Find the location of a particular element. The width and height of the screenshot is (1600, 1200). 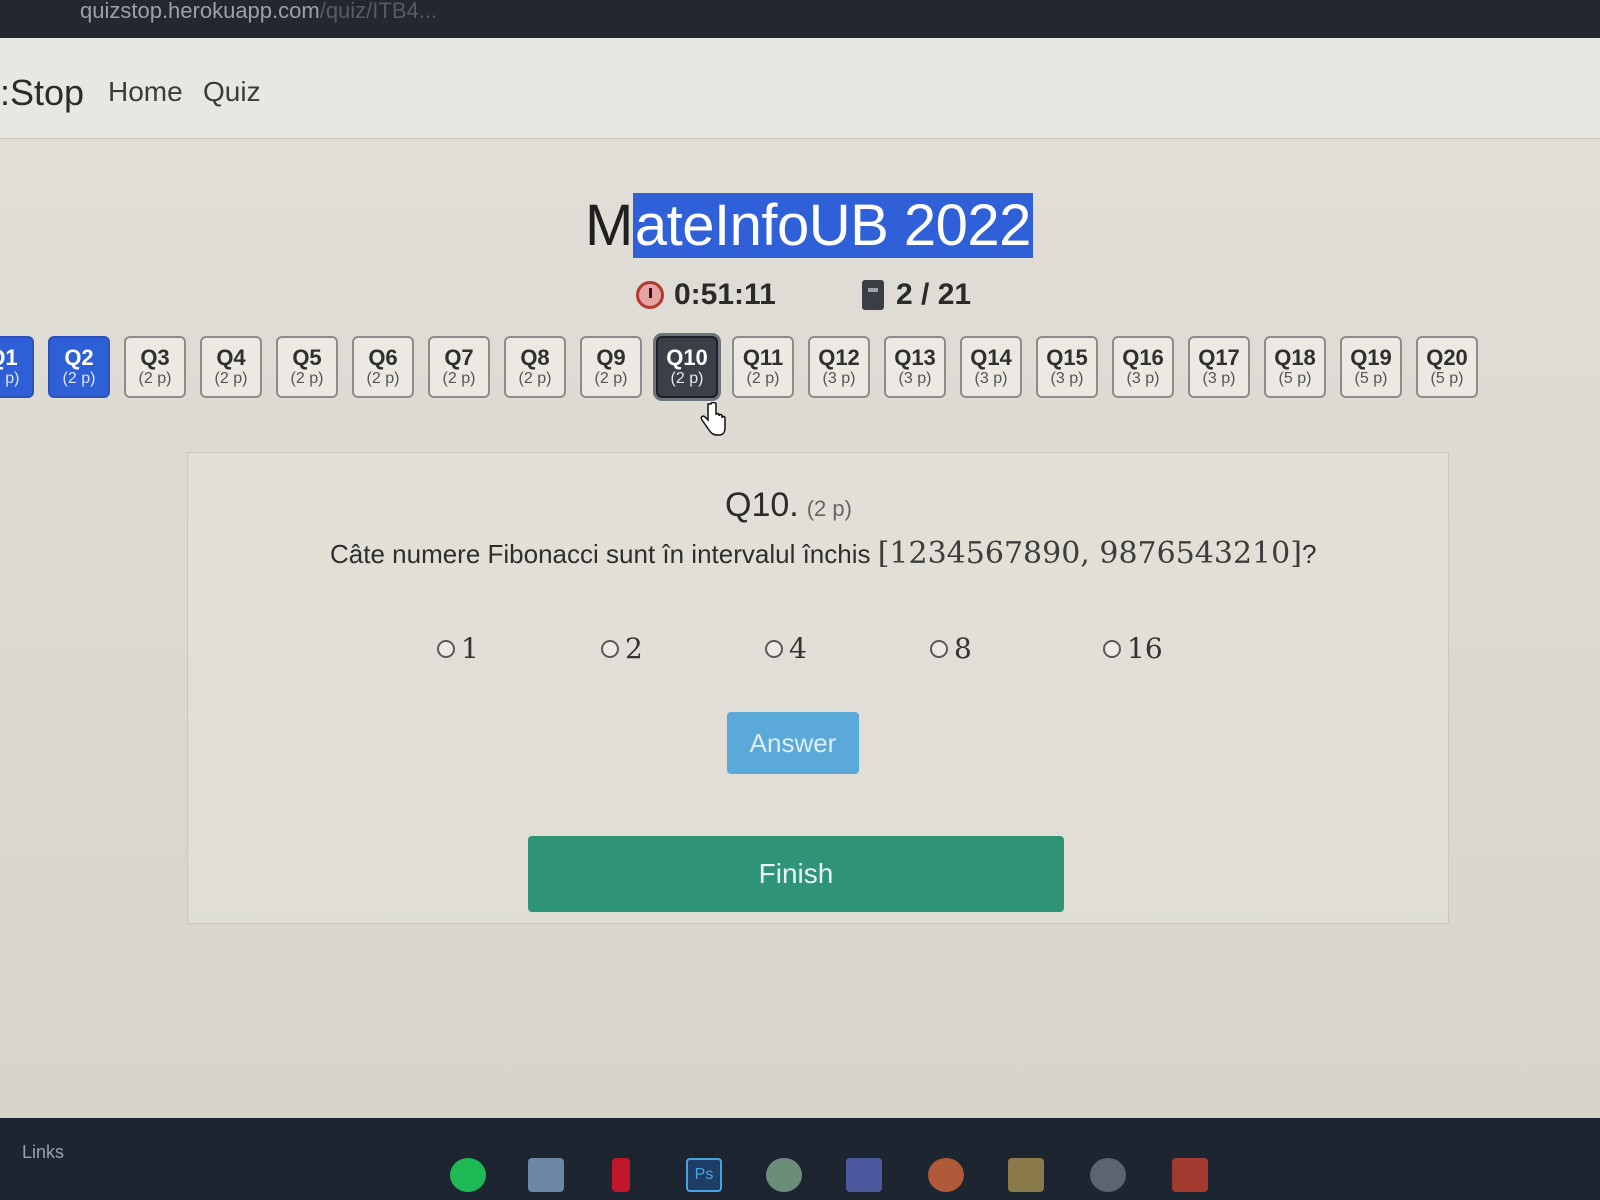

question-interval: [1234567890, 9876543210] is located at coordinates (1089, 553).